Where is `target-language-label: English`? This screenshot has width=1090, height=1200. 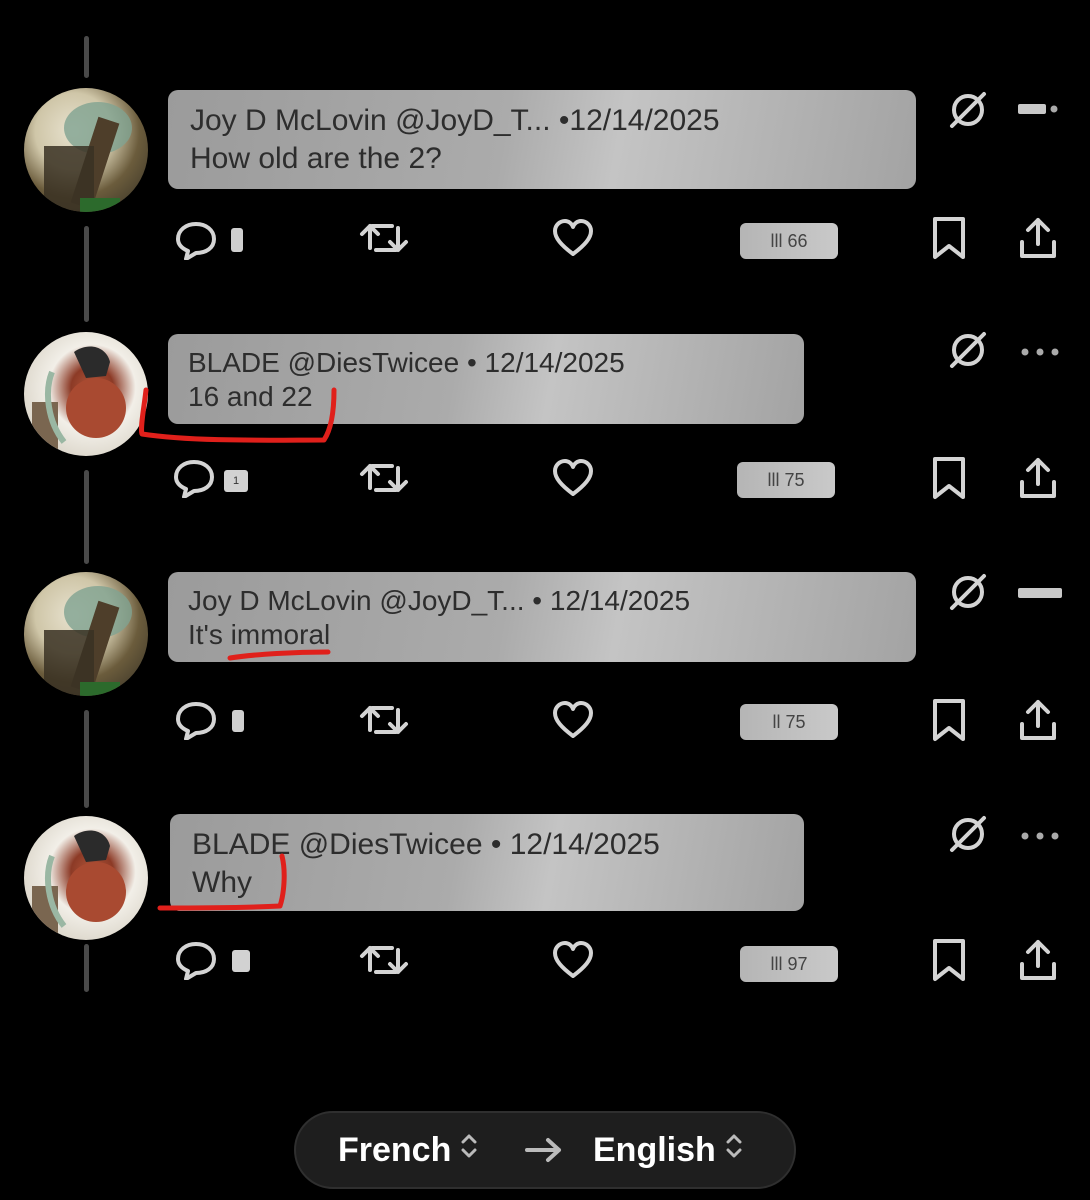
target-language-label: English is located at coordinates (654, 1150).